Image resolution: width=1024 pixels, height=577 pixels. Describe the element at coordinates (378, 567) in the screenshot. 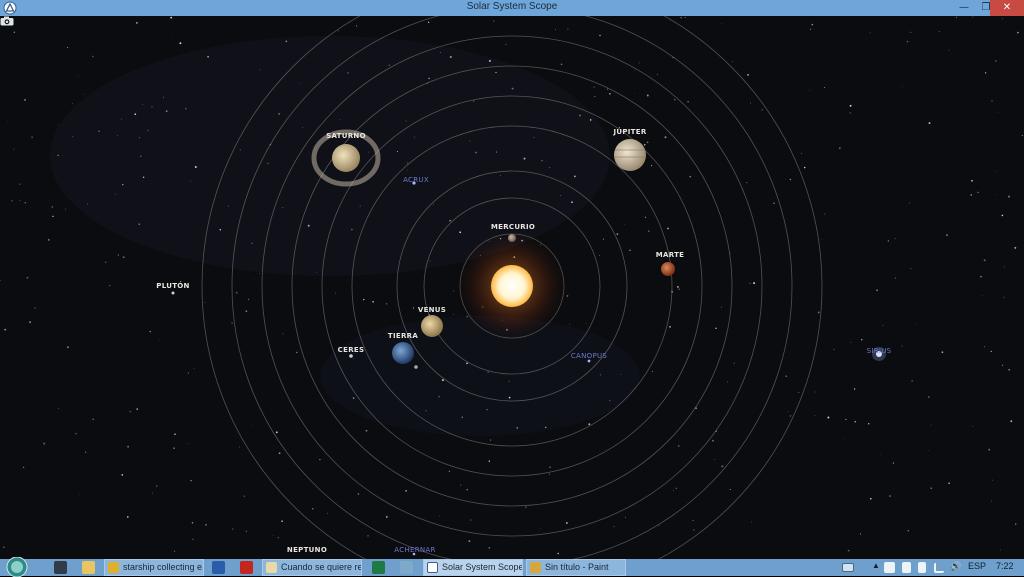

I see `excel-icon` at that location.